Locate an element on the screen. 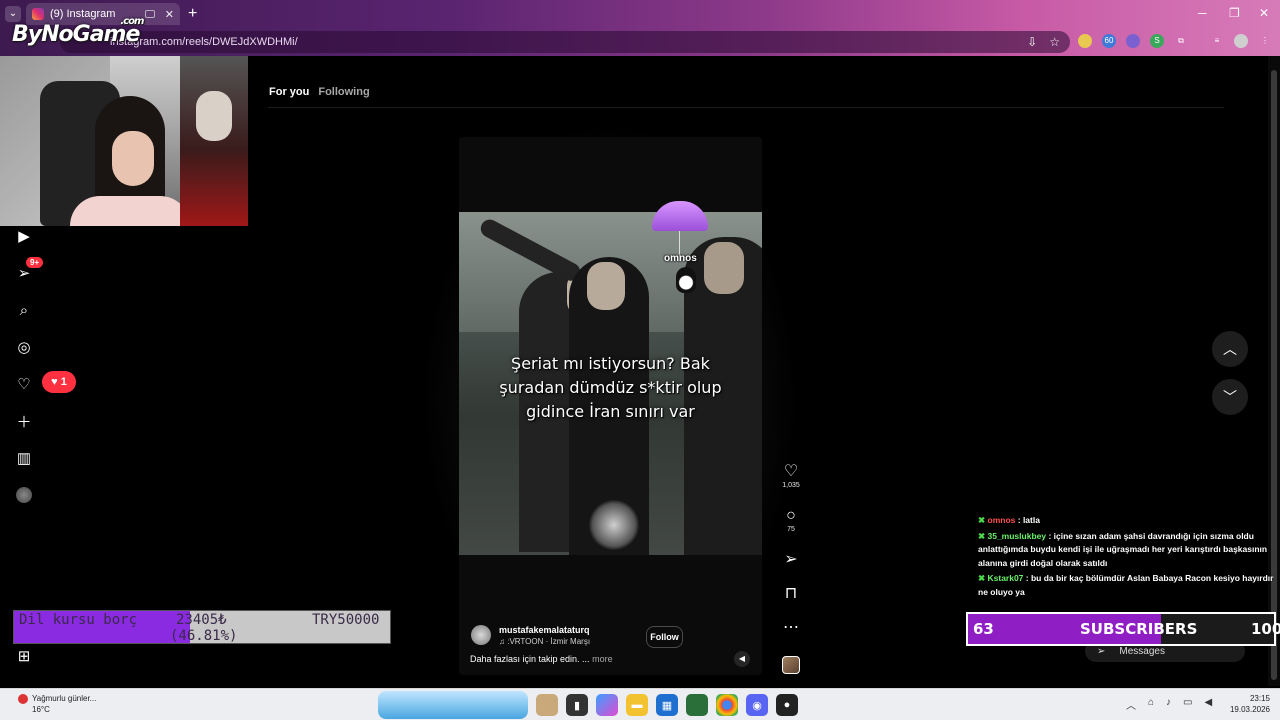 Image resolution: width=1280 pixels, height=720 pixels. restore-button: ❐ is located at coordinates (1234, 13).